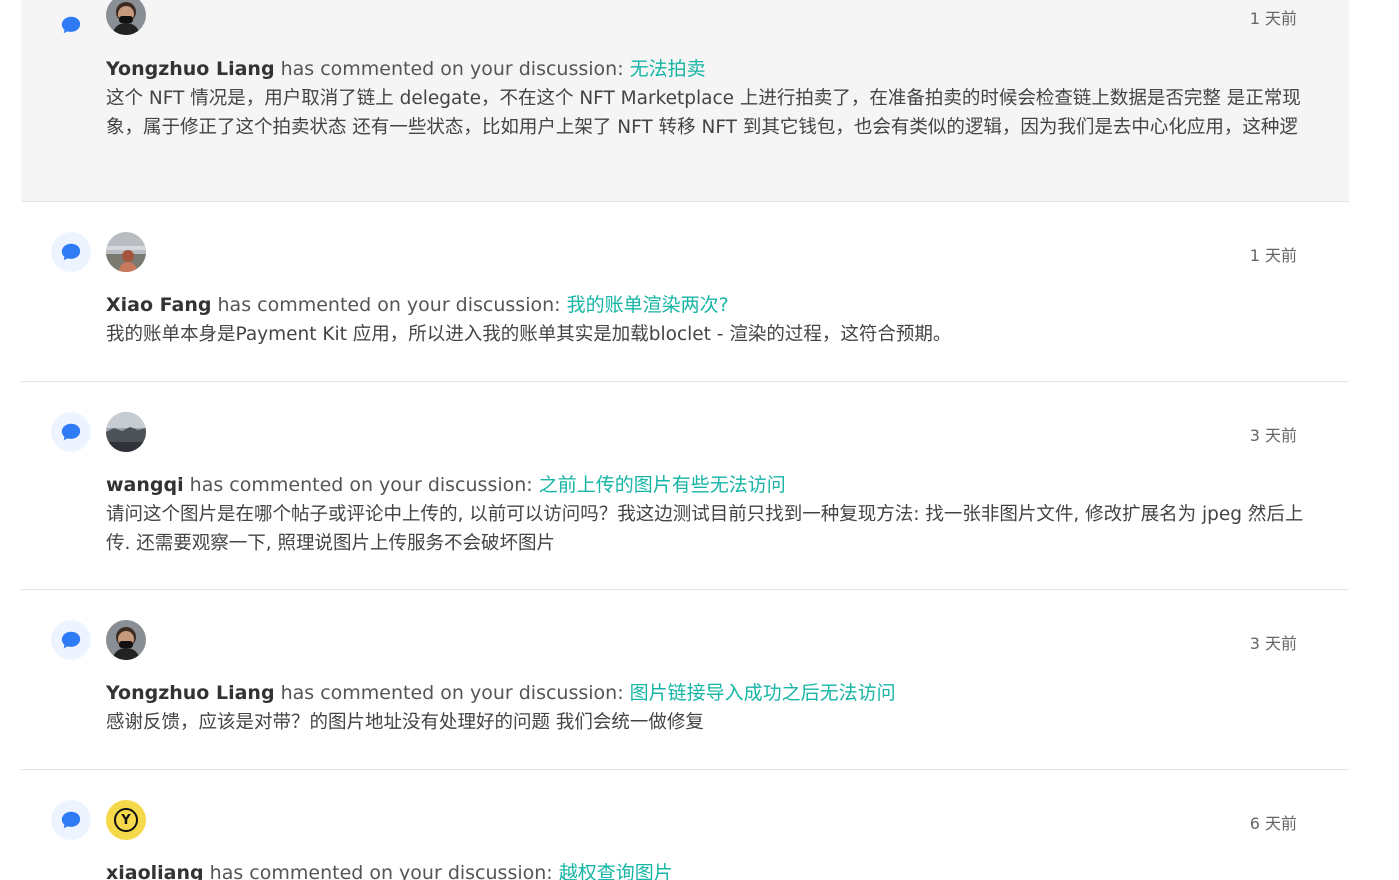 This screenshot has width=1399, height=880. I want to click on discussion-link: 我的账单渲染两次?, so click(648, 305).